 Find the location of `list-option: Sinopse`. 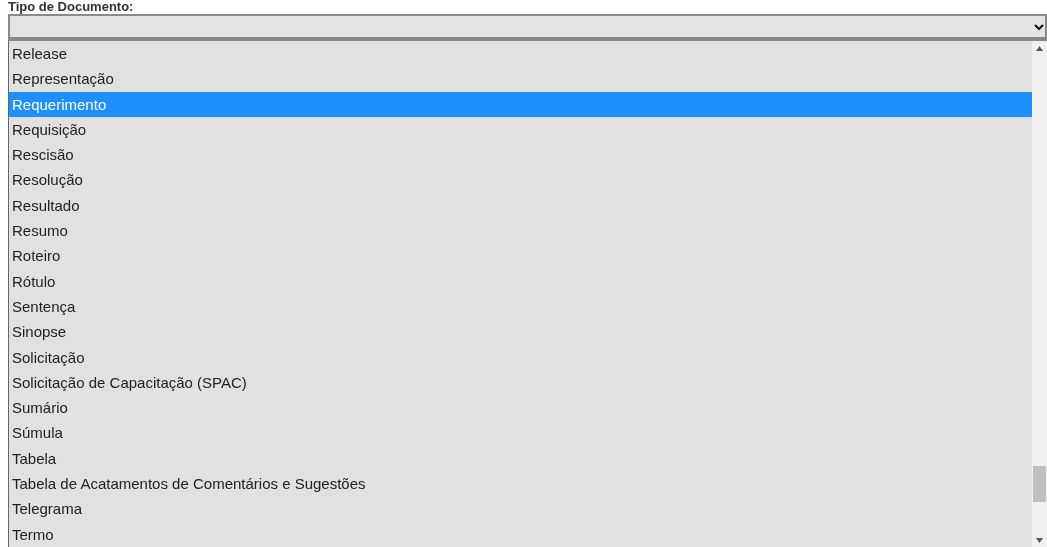

list-option: Sinopse is located at coordinates (520, 332).